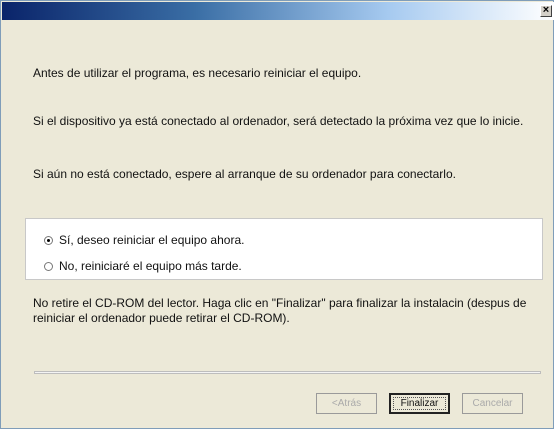 Image resolution: width=554 pixels, height=429 pixels. Describe the element at coordinates (492, 403) in the screenshot. I see `cancel-button: Cancelar` at that location.